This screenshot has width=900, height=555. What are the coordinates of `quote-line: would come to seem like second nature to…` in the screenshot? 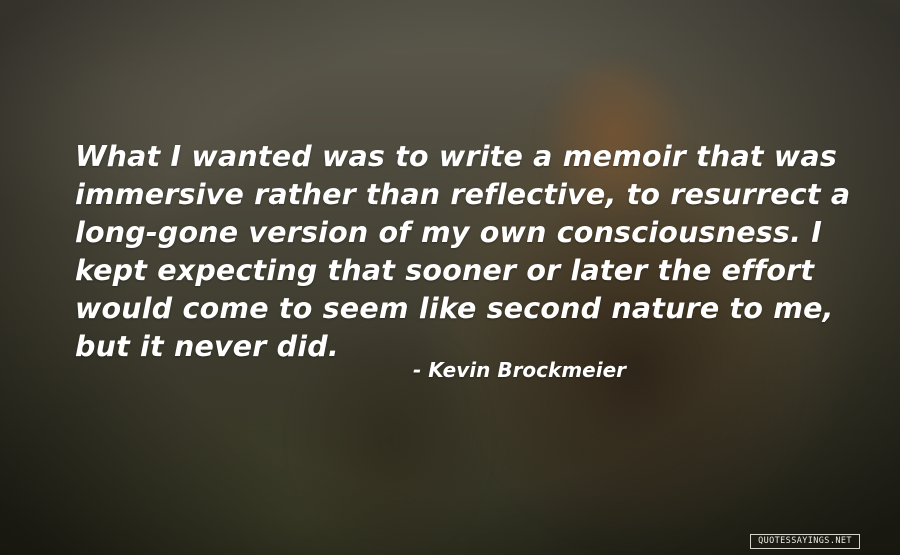 It's located at (454, 308).